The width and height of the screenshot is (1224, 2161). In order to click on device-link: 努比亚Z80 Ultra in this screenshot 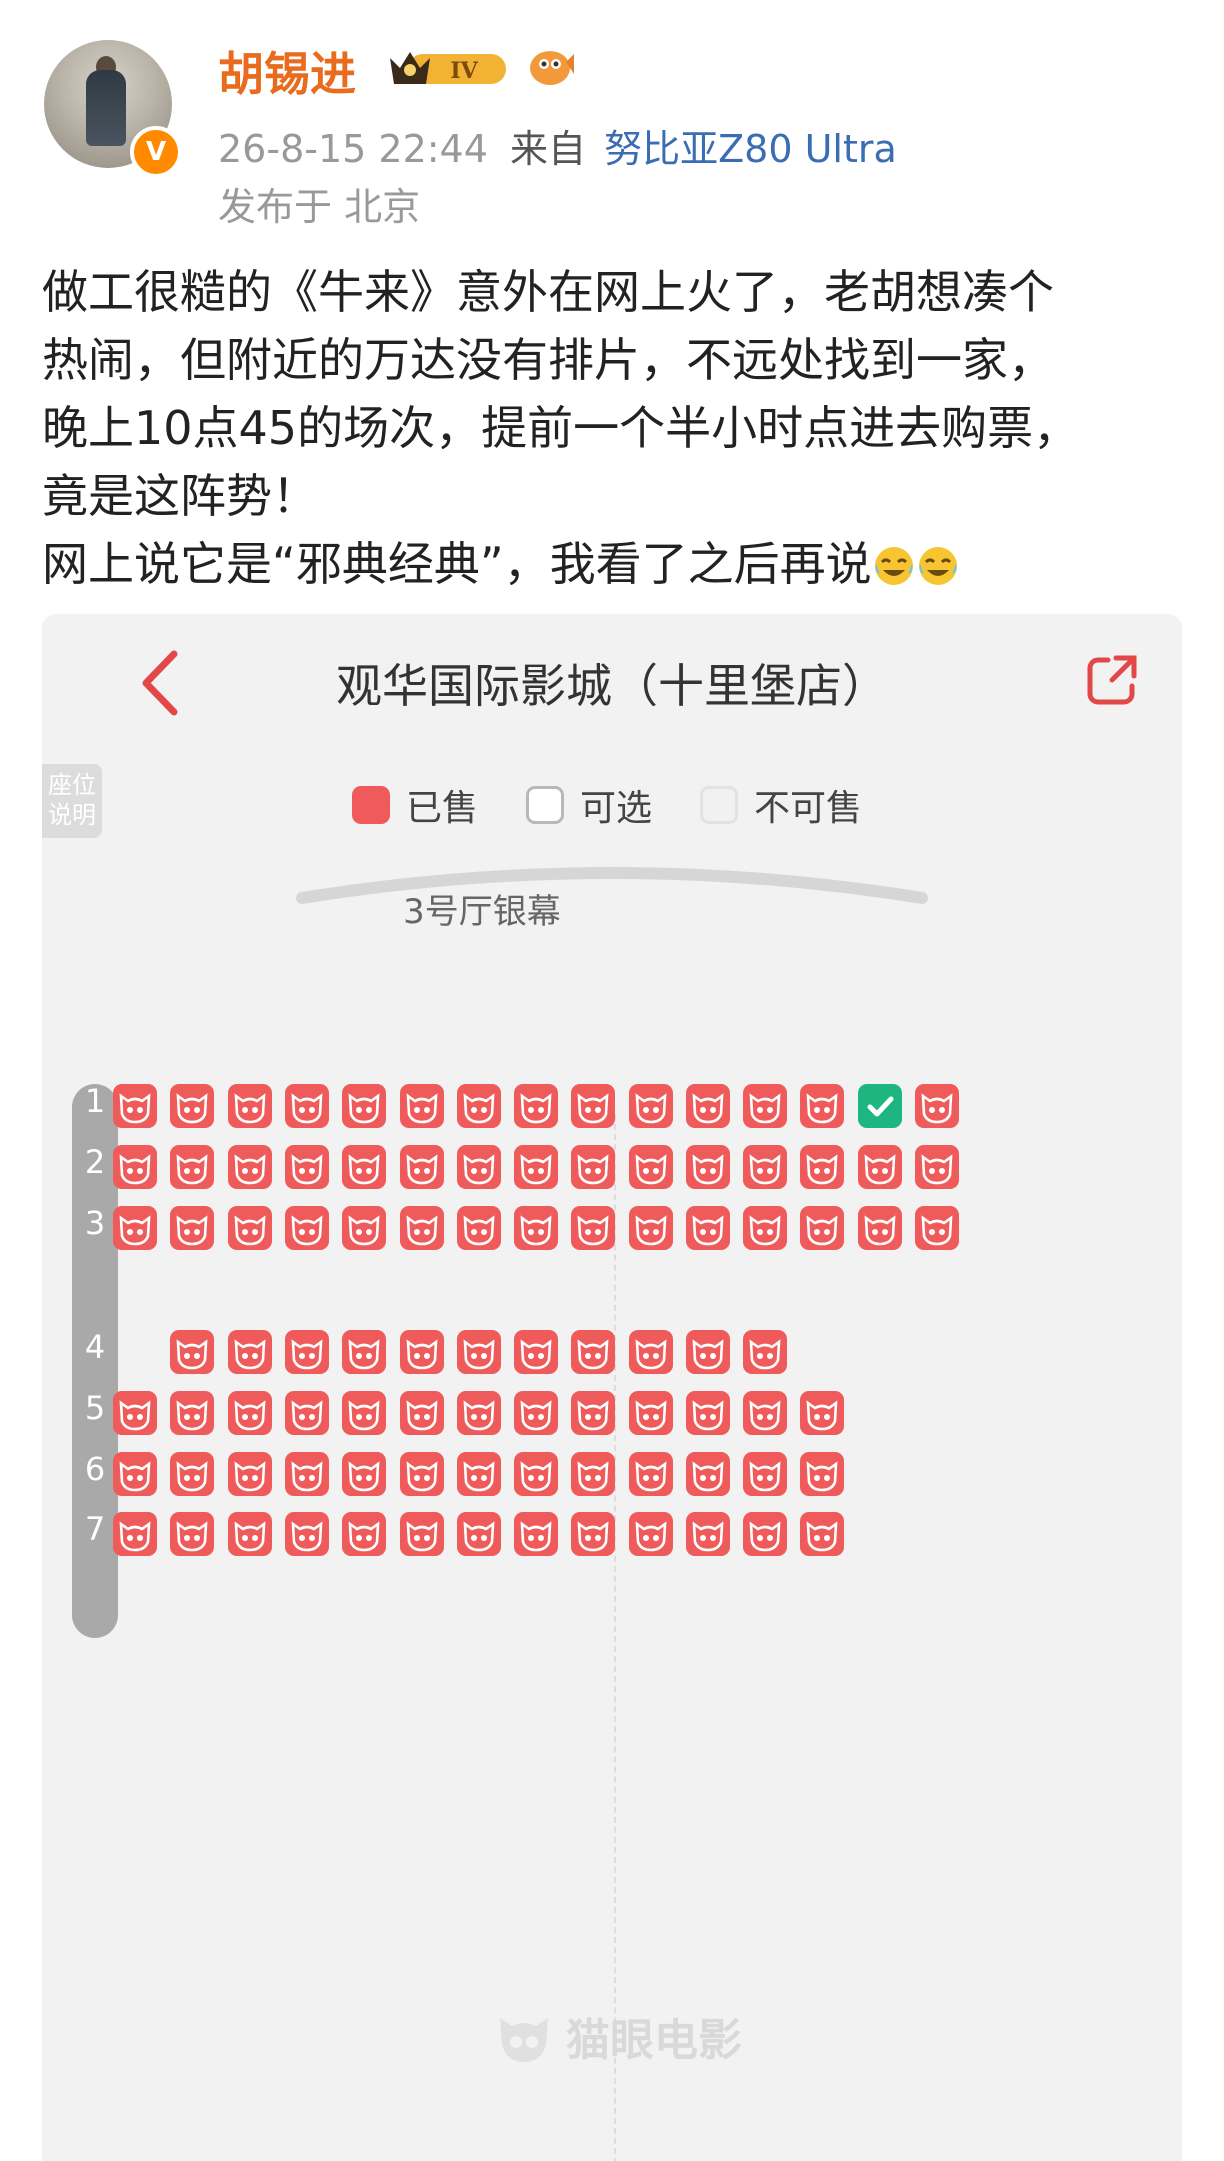, I will do `click(750, 149)`.